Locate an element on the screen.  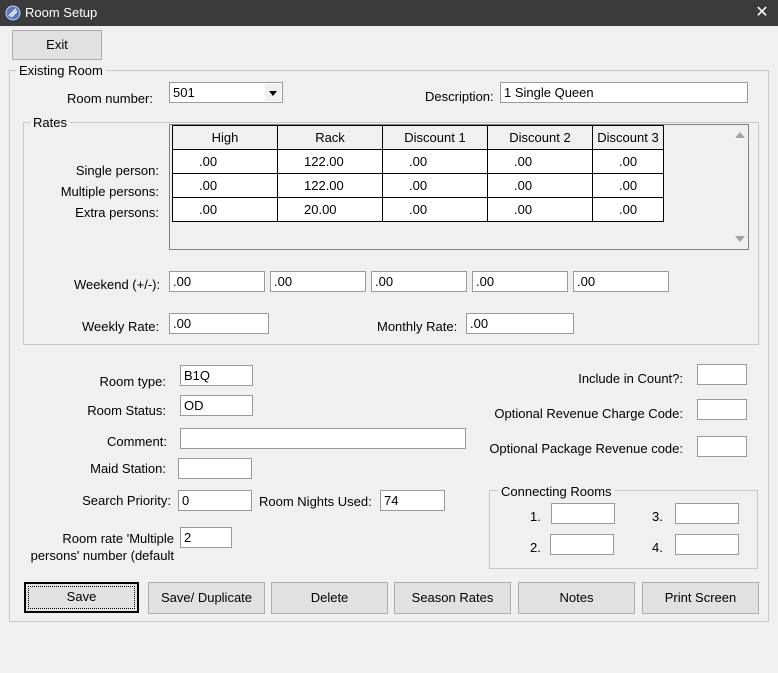
maid-station-label: Maid Station: is located at coordinates (128, 468).